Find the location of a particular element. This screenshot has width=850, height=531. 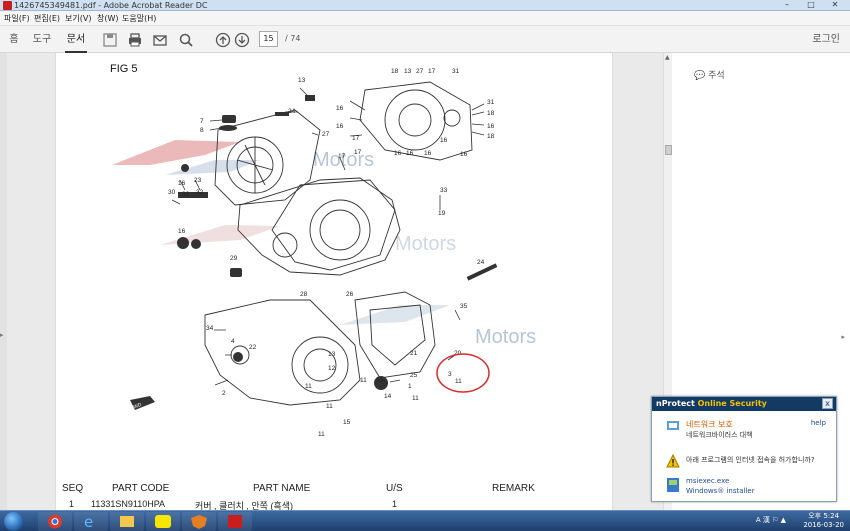

callout-number: 29 is located at coordinates (234, 258).